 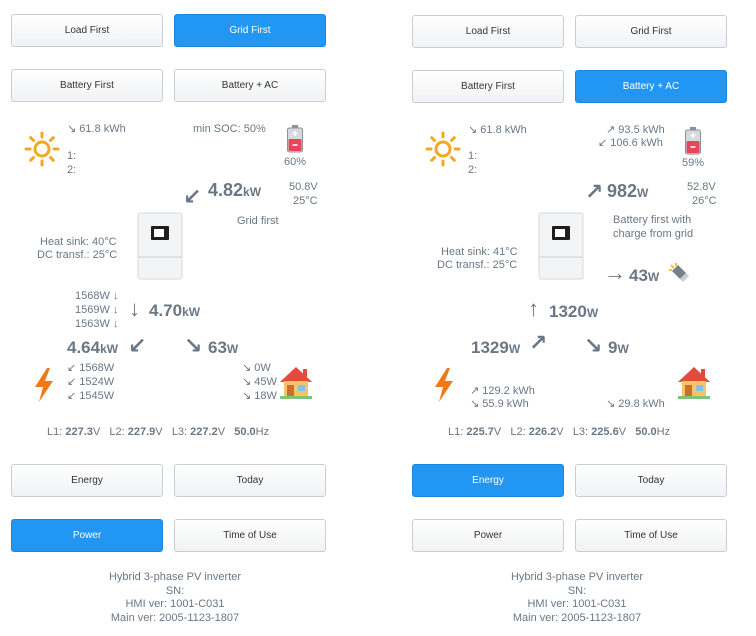 What do you see at coordinates (635, 130) in the screenshot?
I see `battery-charge-energy: ↗ 93.5 kWh` at bounding box center [635, 130].